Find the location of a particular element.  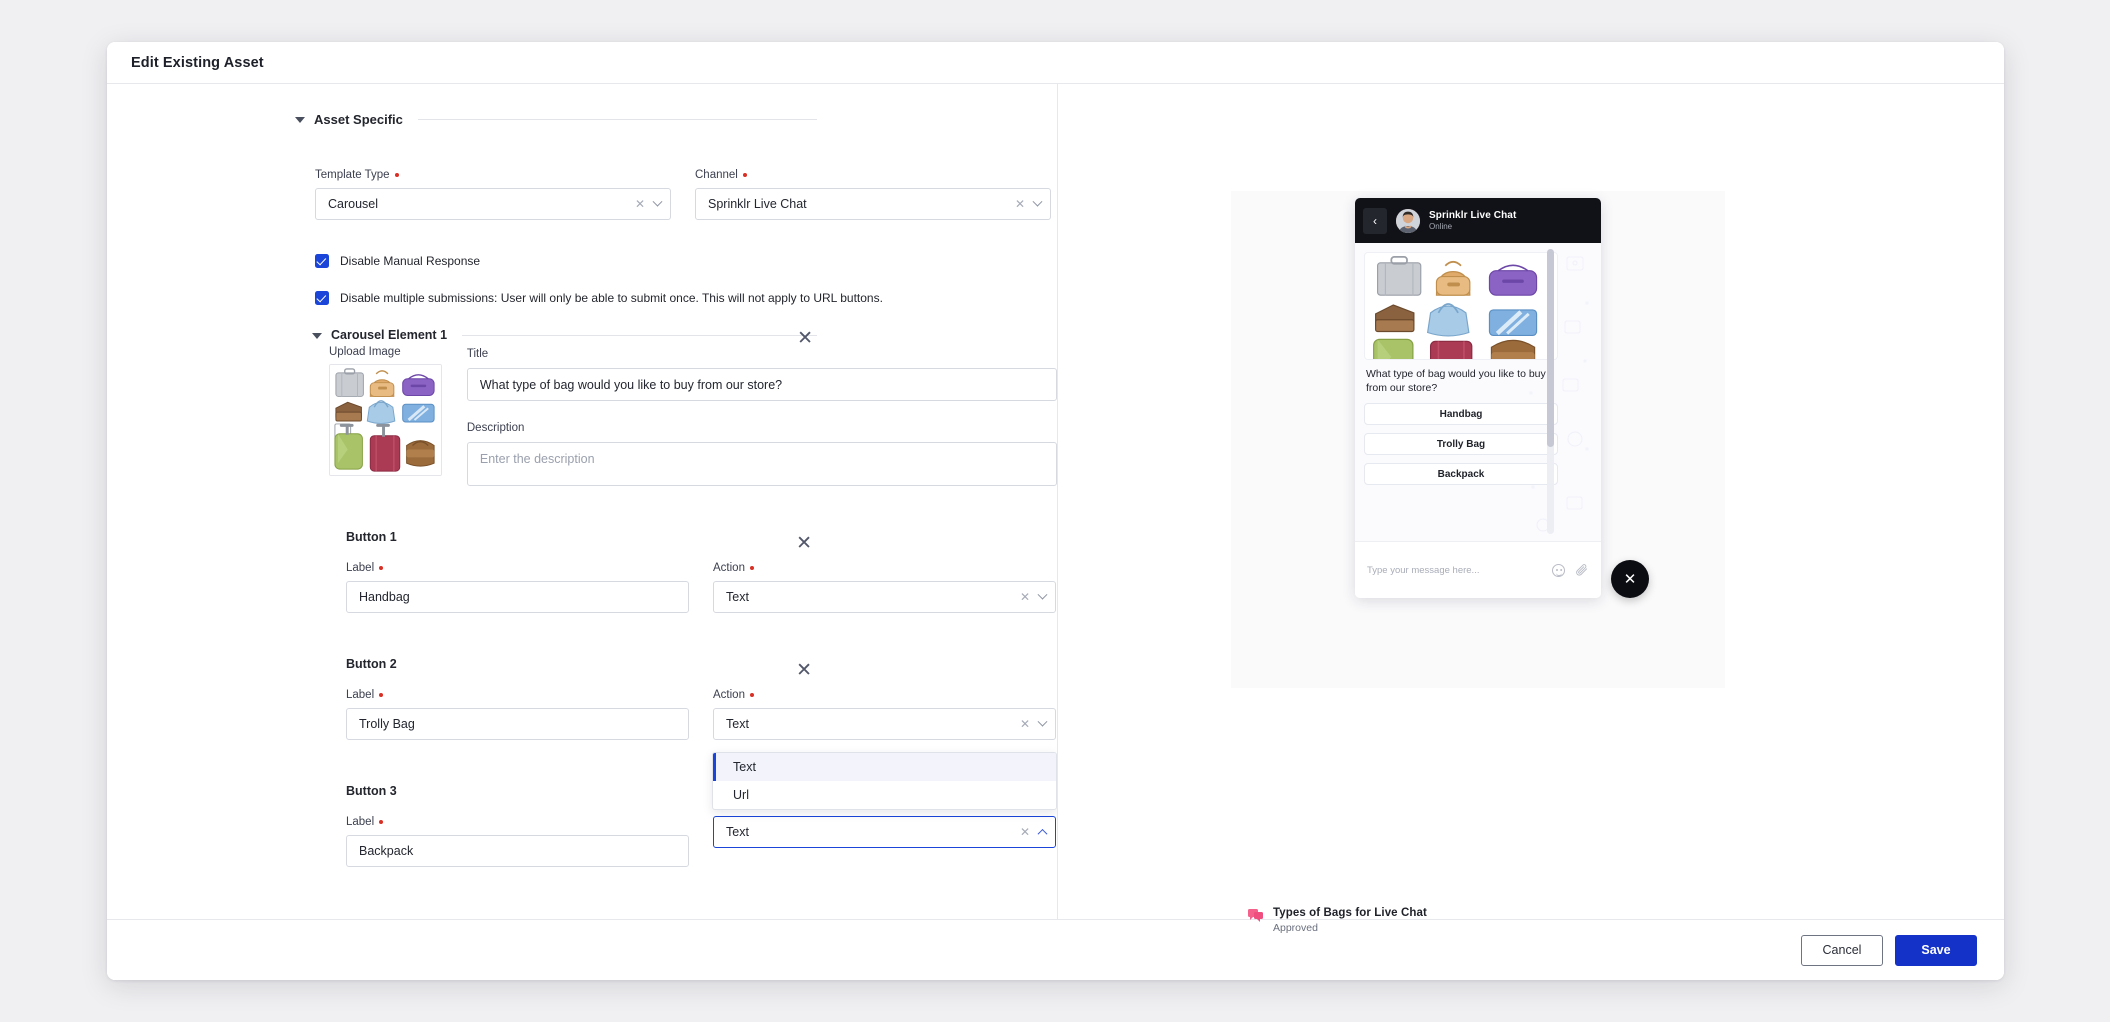

checkbox-row-disable-manual-response: Disable Manual Response is located at coordinates (686, 261).